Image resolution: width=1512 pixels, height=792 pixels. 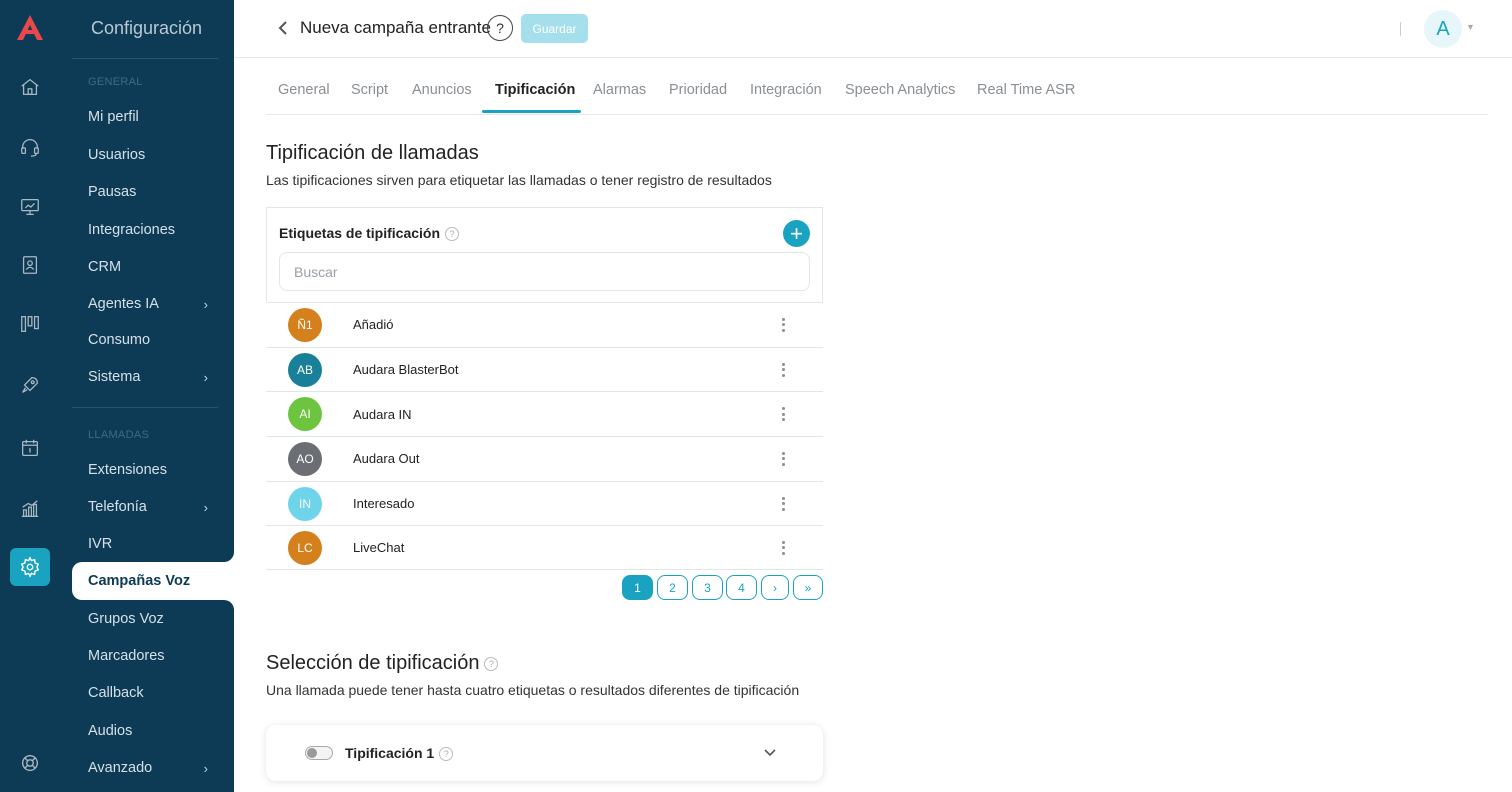 What do you see at coordinates (698, 90) in the screenshot?
I see `tab-prioridad: Prioridad` at bounding box center [698, 90].